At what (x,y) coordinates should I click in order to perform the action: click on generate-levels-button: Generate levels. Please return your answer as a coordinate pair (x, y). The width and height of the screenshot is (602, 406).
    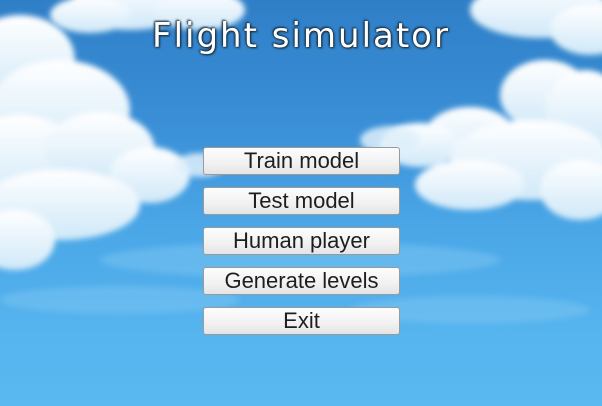
    Looking at the image, I should click on (301, 281).